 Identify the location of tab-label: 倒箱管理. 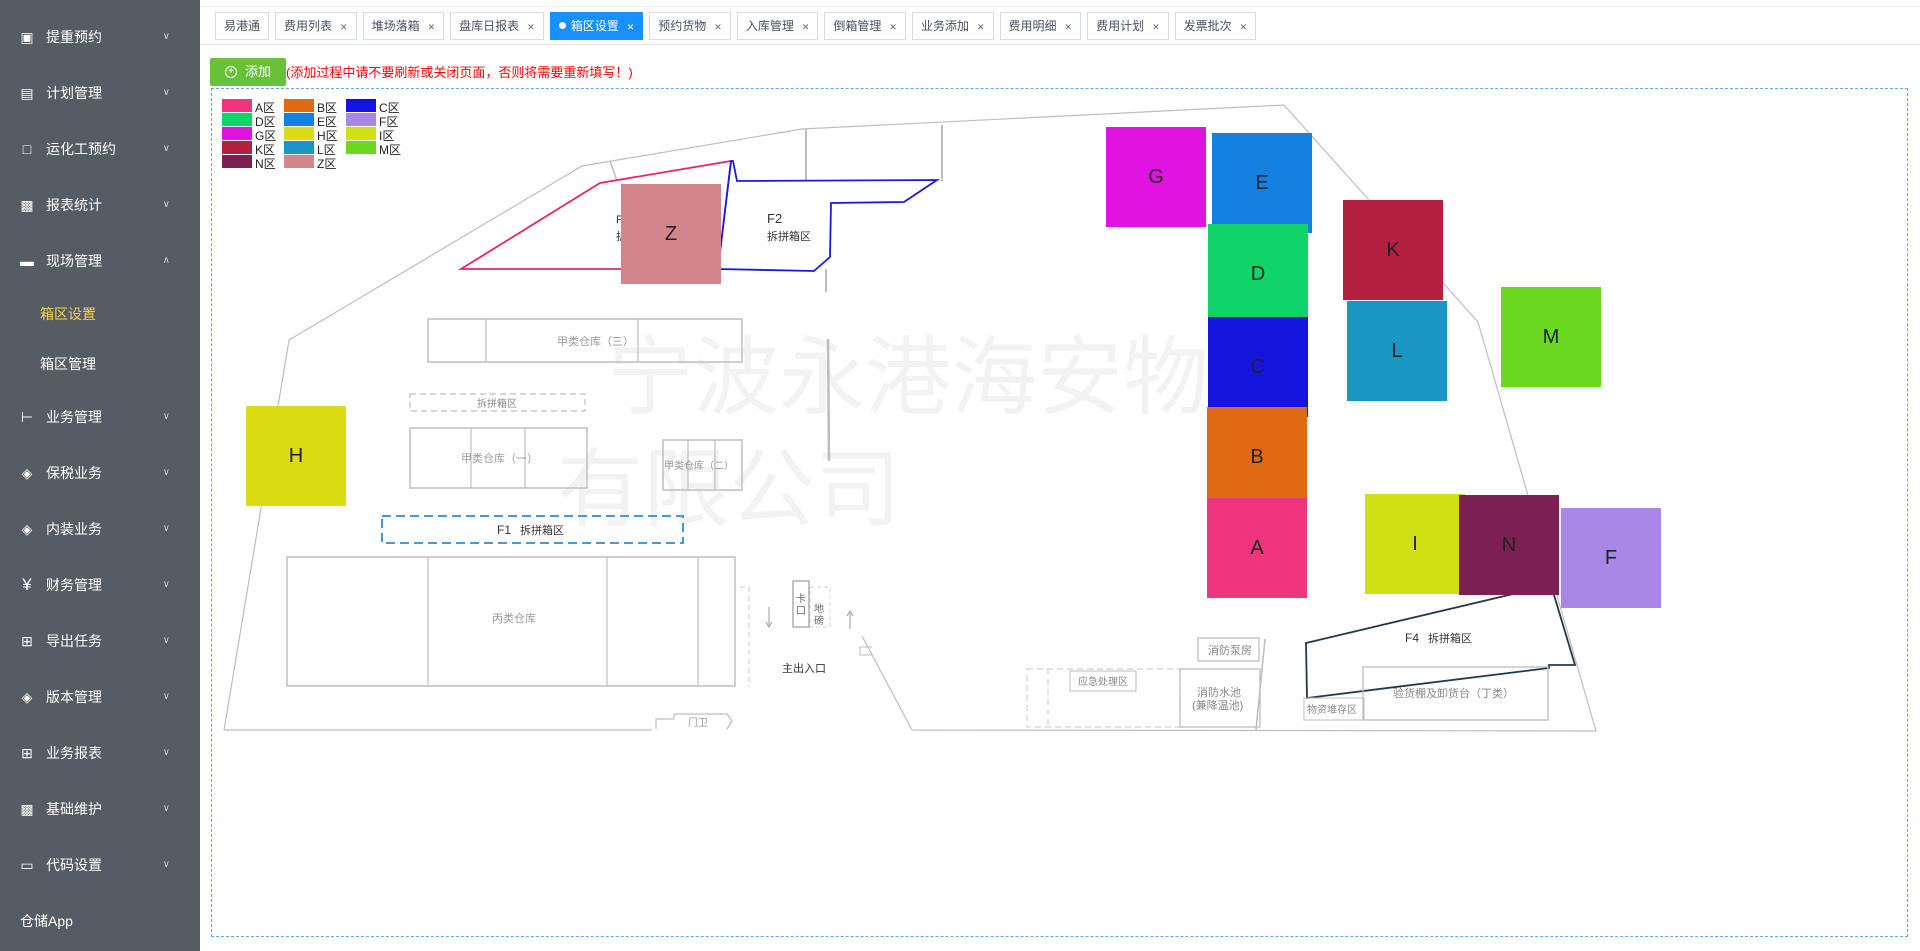
(857, 26).